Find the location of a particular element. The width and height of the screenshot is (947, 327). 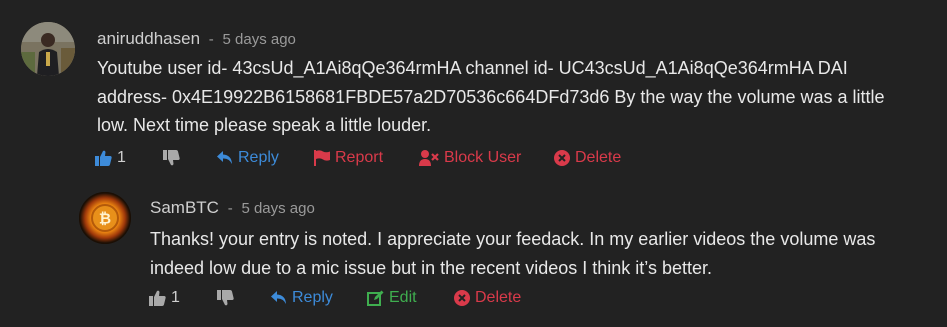

avatar: ₿ is located at coordinates (105, 218).